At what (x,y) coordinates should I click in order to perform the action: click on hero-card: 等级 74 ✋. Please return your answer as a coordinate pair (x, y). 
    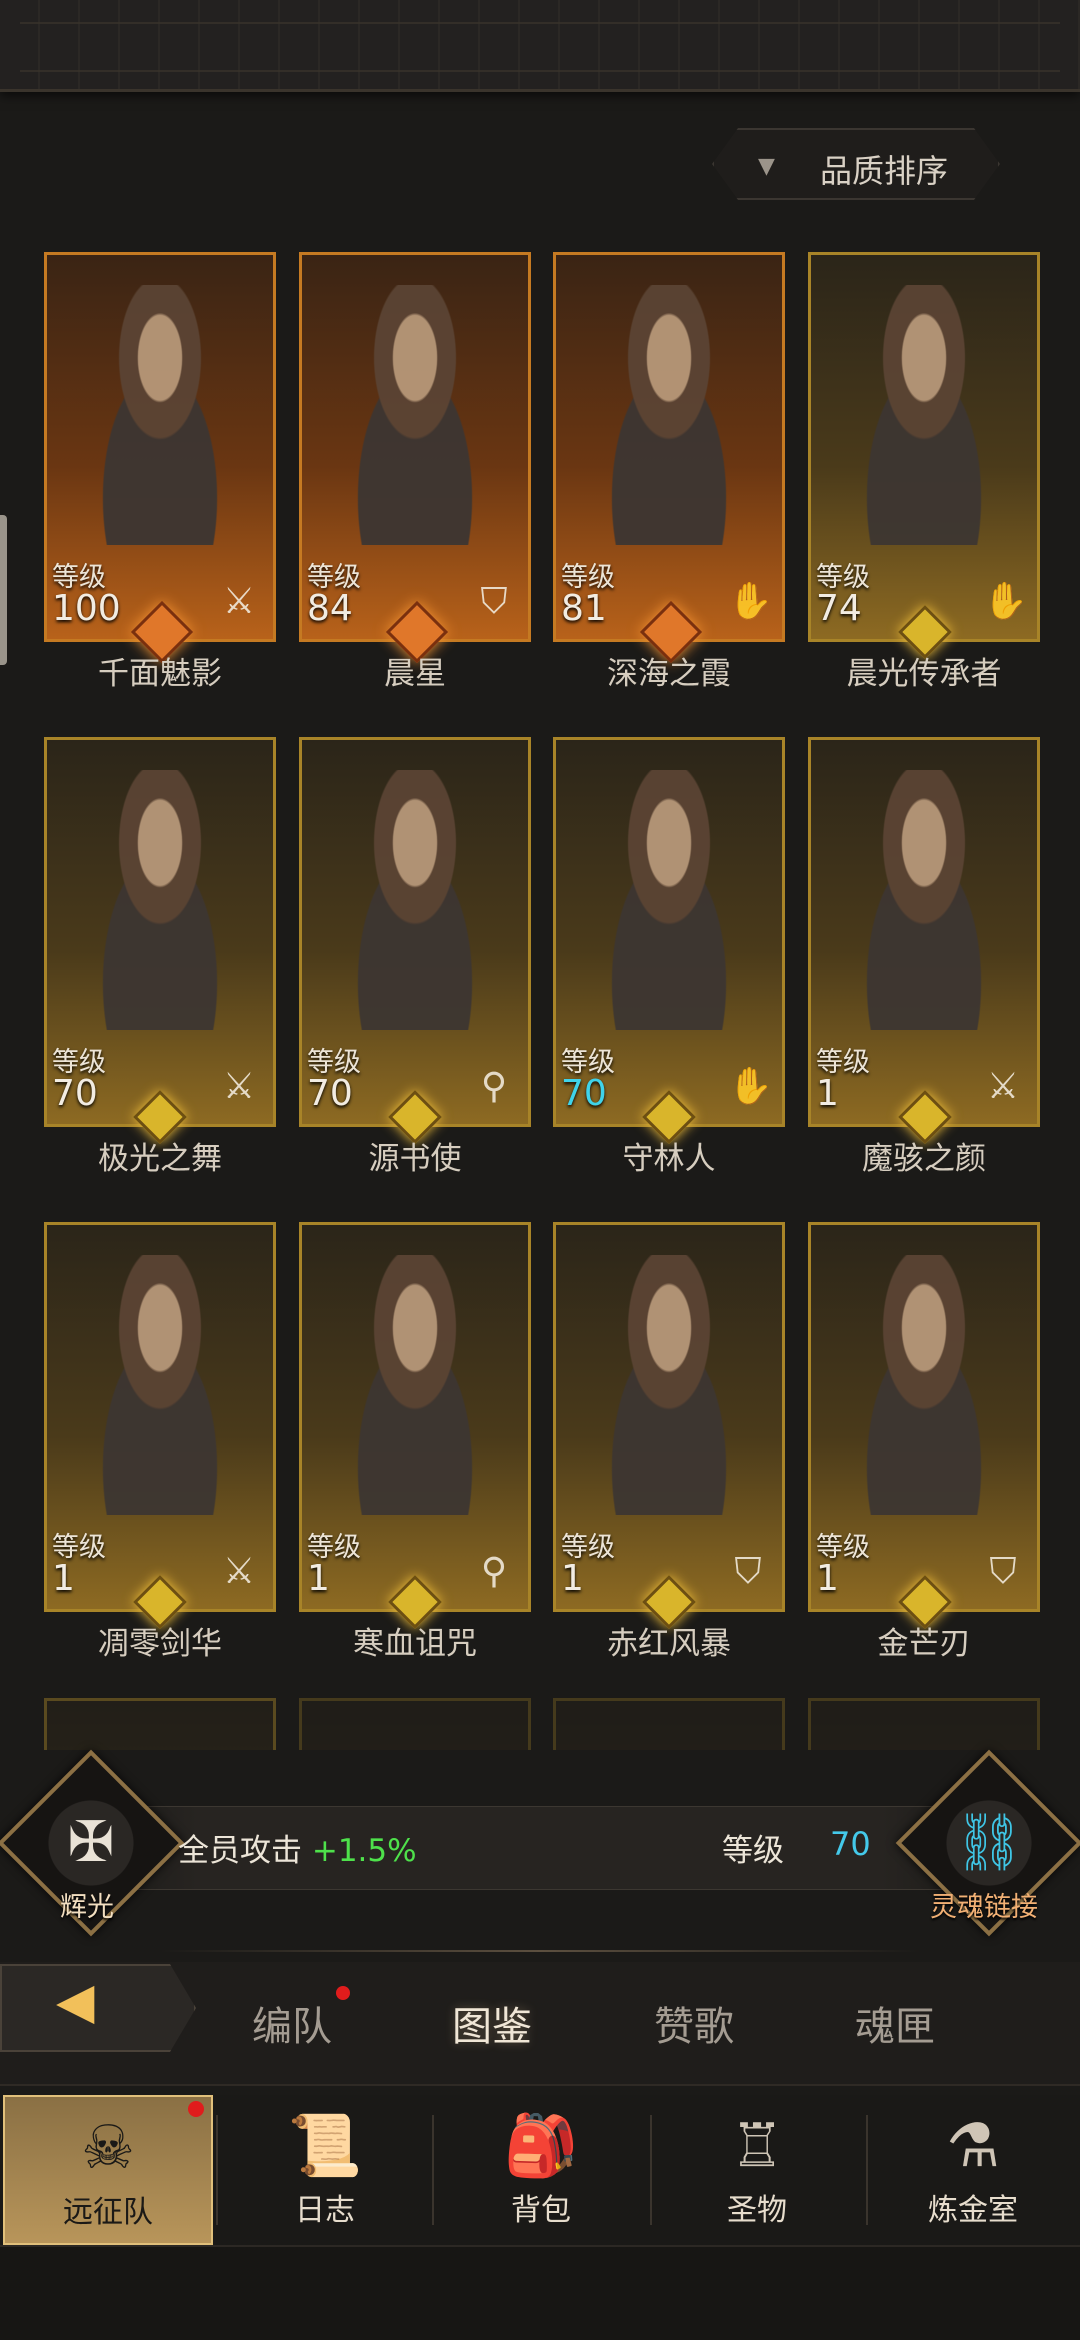
    Looking at the image, I should click on (924, 447).